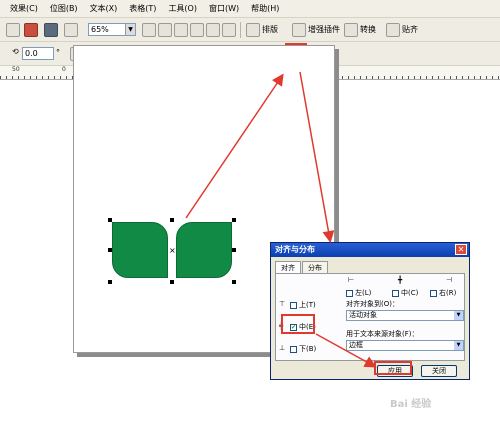 This screenshot has height=434, width=500. I want to click on menu-table: 表格(T), so click(142, 8).